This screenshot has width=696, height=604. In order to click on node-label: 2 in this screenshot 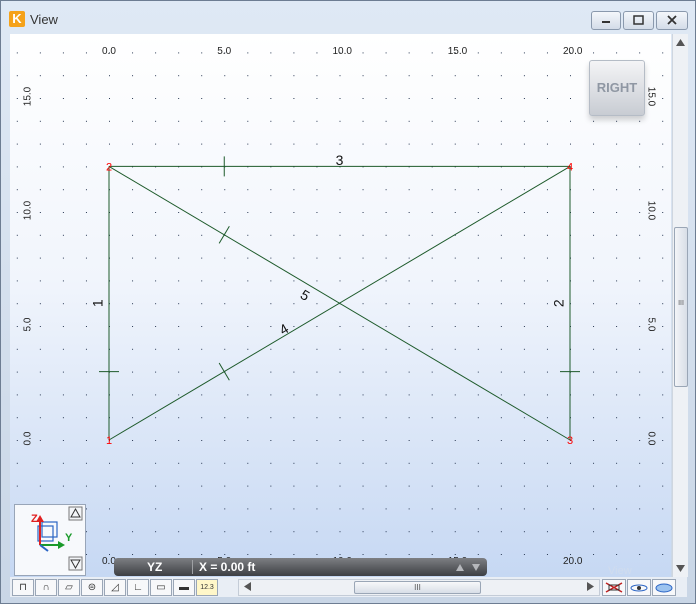, I will do `click(109, 167)`.